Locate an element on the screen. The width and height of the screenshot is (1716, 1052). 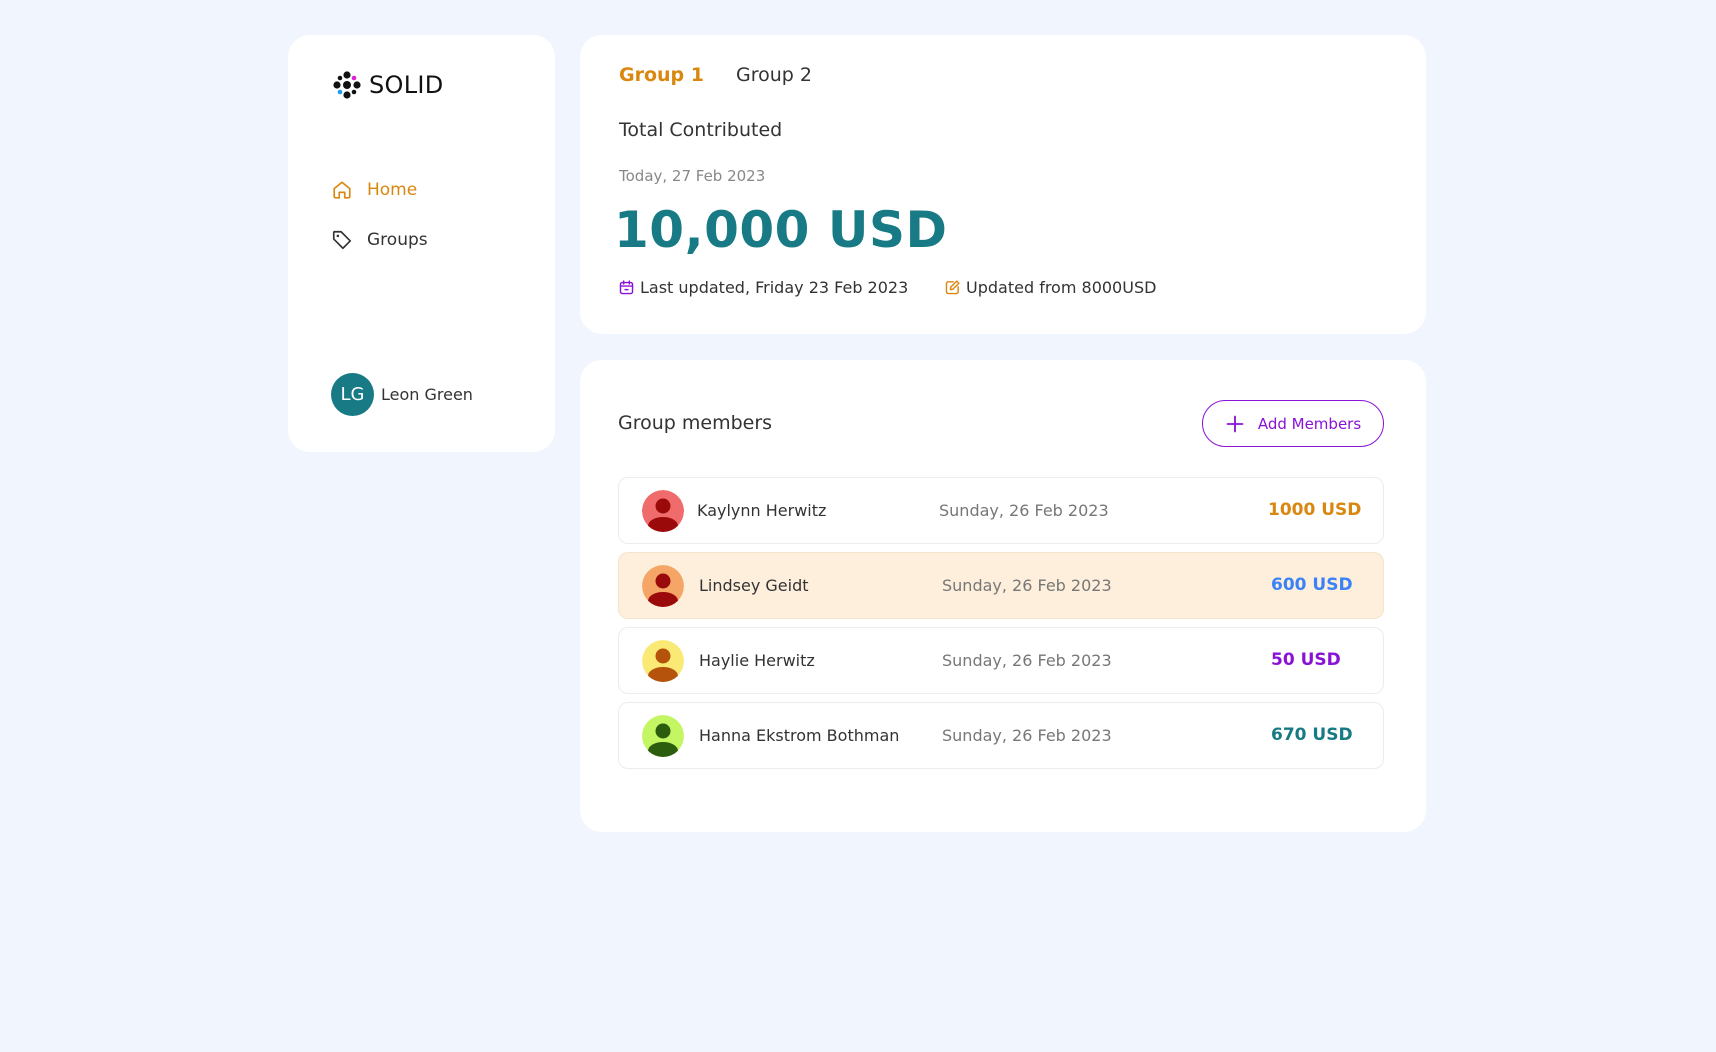
updated-from: Updated from 8000USD is located at coordinates (1050, 287).